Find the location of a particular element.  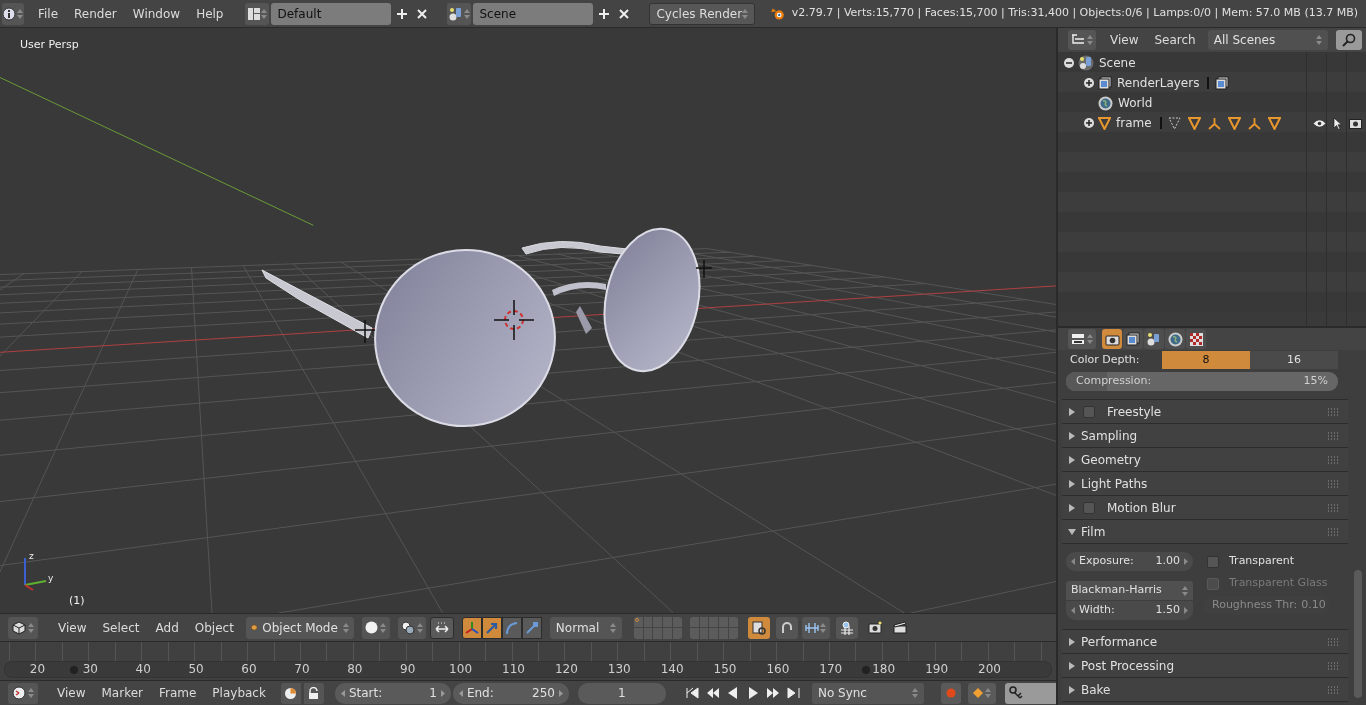

layout-selector is located at coordinates (257, 13).